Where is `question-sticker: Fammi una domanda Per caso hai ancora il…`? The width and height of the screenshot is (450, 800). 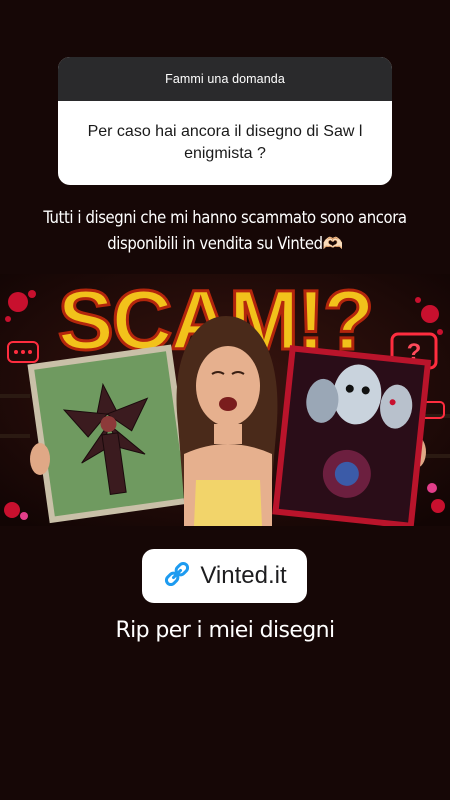 question-sticker: Fammi una domanda Per caso hai ancora il… is located at coordinates (225, 121).